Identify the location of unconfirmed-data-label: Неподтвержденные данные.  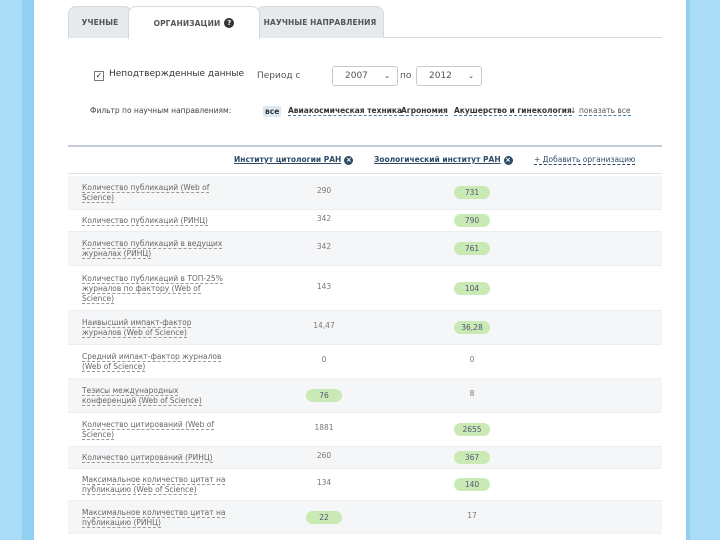
(176, 74).